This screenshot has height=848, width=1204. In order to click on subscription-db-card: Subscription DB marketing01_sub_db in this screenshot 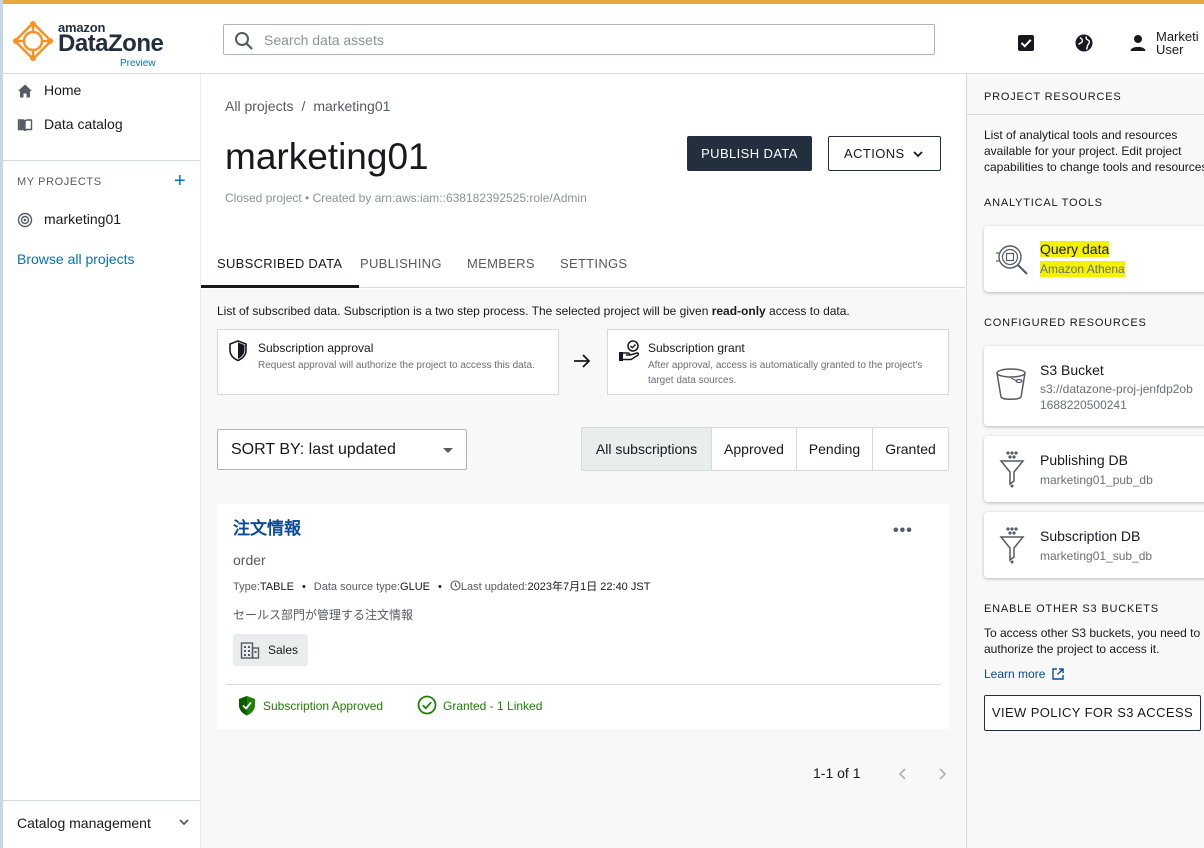, I will do `click(1094, 545)`.